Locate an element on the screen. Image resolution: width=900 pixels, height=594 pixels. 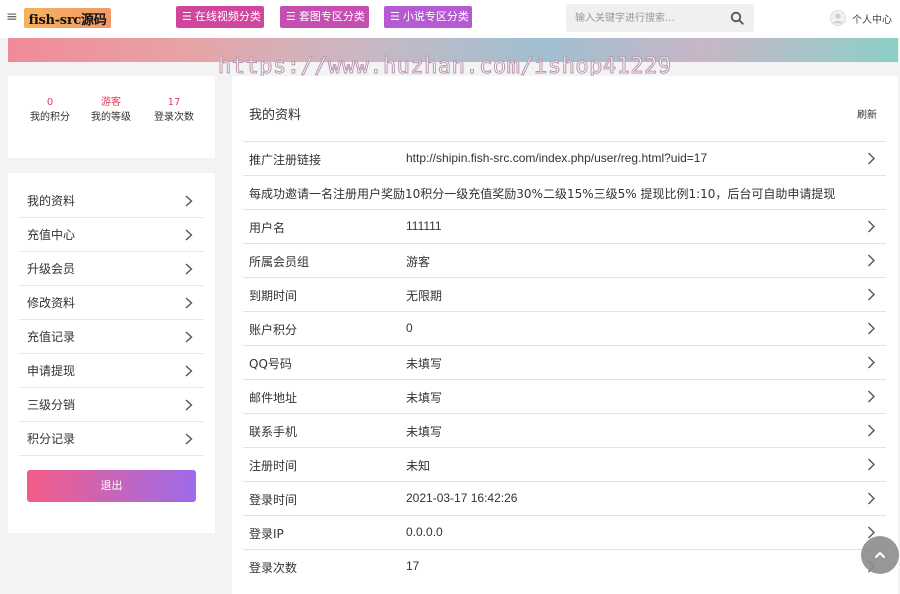
sidebar-item-label: 修改资料 is located at coordinates (51, 303).